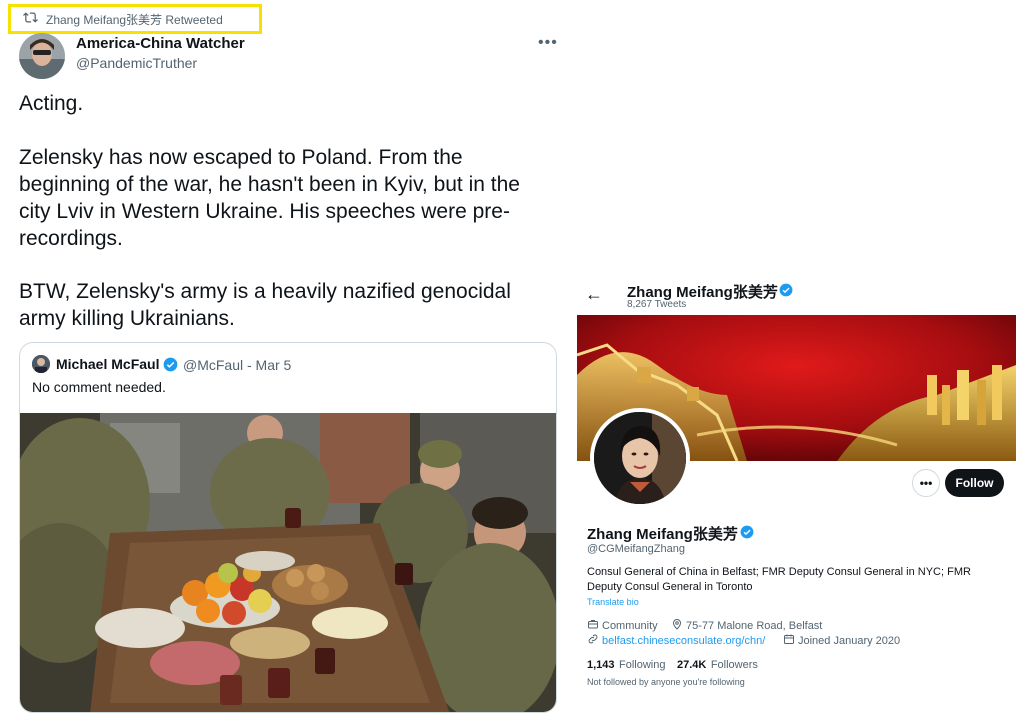 The height and width of the screenshot is (713, 1024). Describe the element at coordinates (41, 364) in the screenshot. I see `quote-author-avatar` at that location.